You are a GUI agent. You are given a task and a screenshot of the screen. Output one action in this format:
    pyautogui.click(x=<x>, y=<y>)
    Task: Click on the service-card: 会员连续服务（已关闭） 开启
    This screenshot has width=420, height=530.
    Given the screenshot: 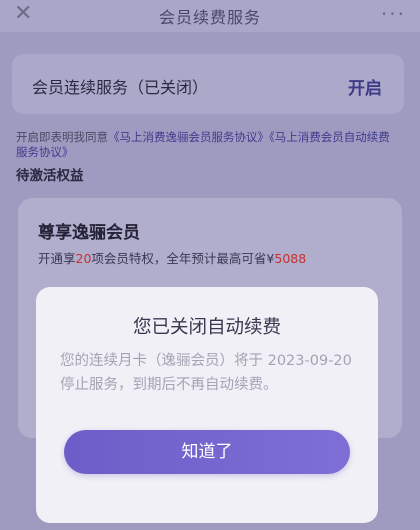 What is the action you would take?
    pyautogui.click(x=208, y=84)
    